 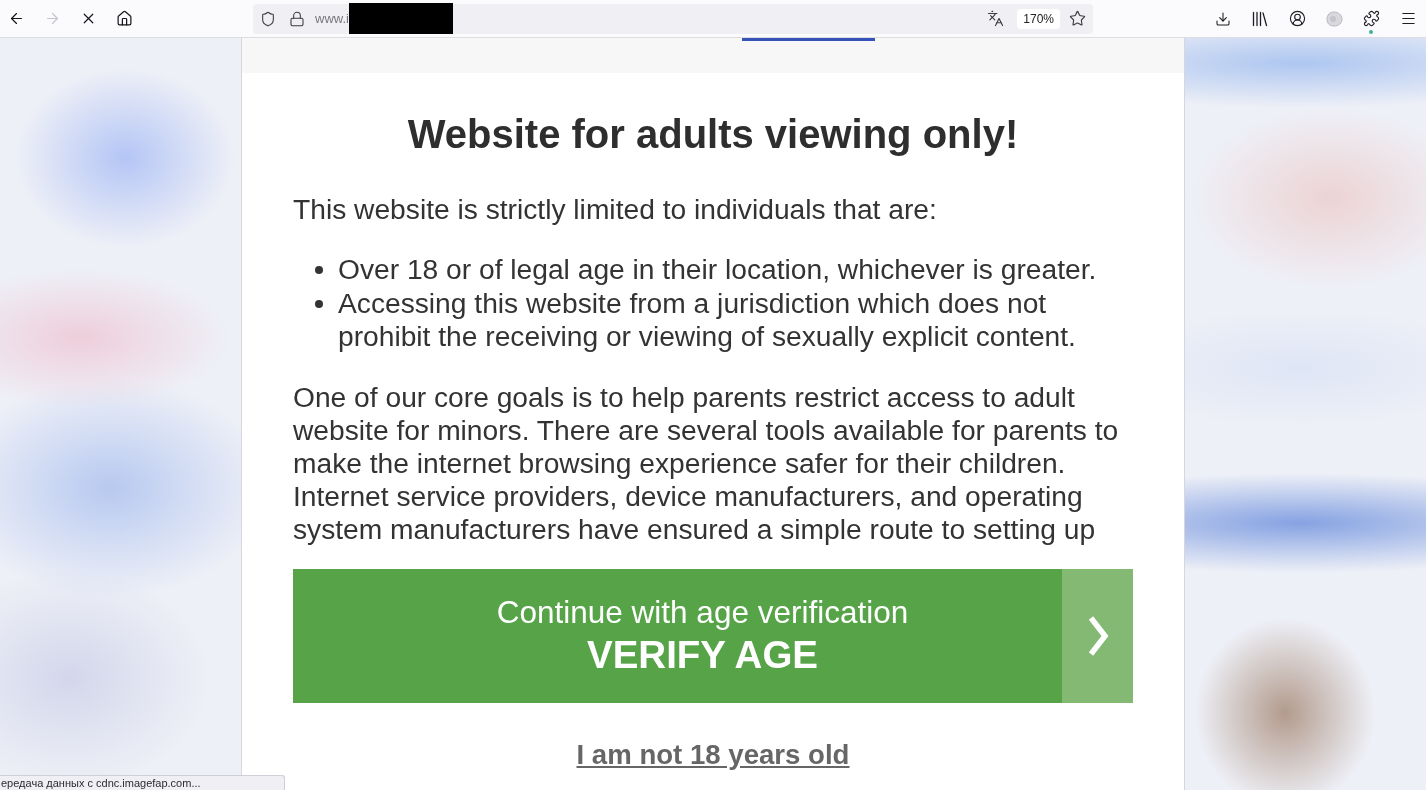 What do you see at coordinates (1038, 18) in the screenshot?
I see `zoom-level-button: 170%` at bounding box center [1038, 18].